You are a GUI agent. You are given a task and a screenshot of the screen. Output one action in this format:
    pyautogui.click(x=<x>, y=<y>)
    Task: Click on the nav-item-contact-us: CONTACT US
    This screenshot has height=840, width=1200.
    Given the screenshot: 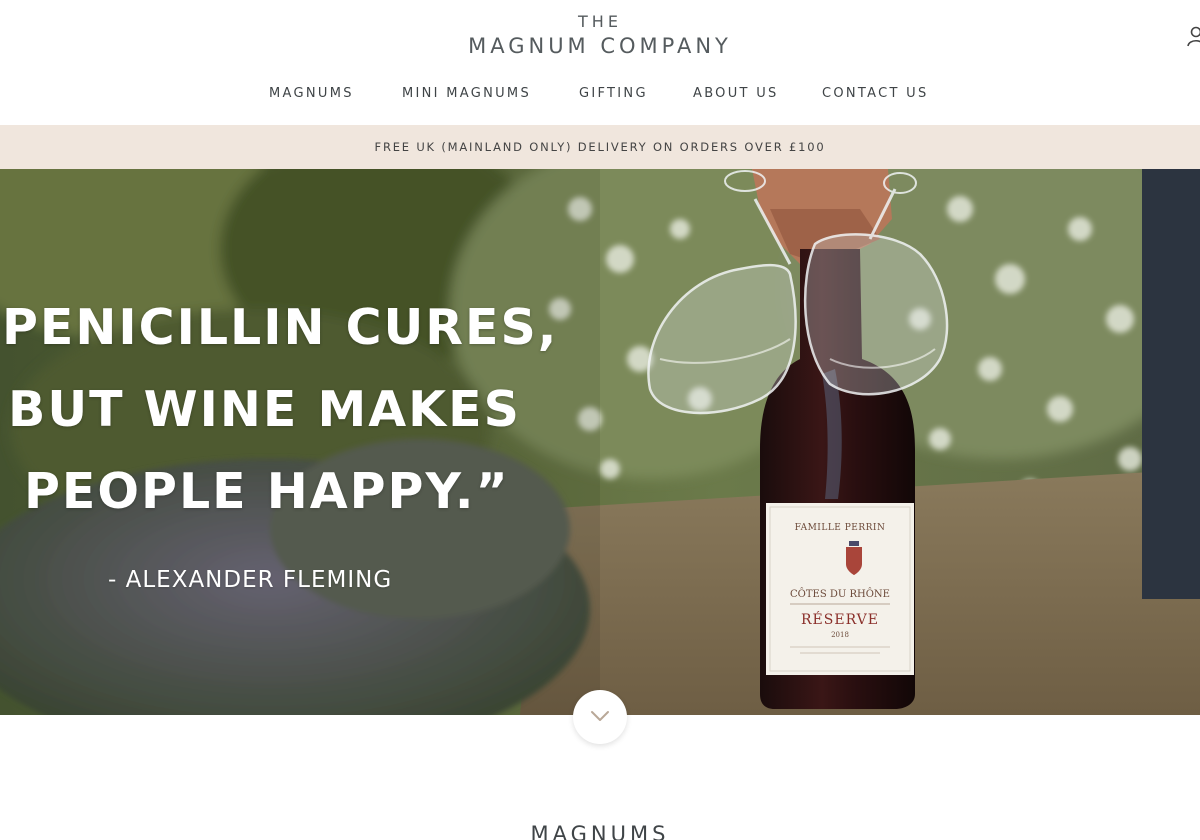 What is the action you would take?
    pyautogui.click(x=875, y=93)
    